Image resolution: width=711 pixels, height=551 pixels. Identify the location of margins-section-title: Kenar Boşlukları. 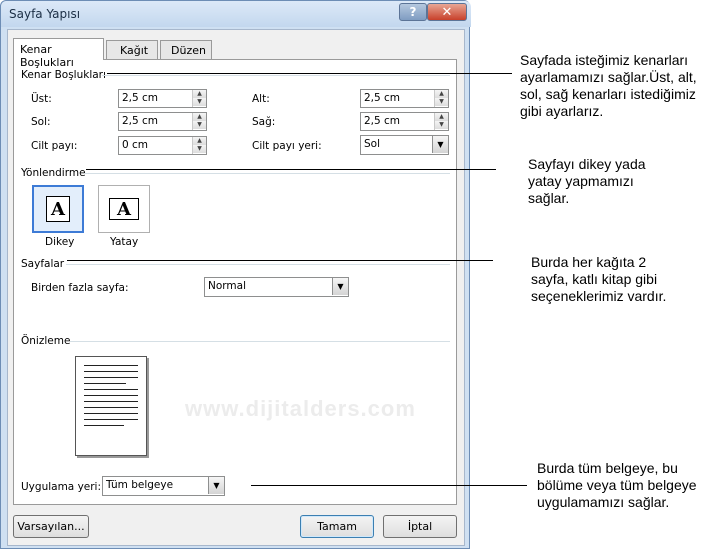
(63, 75).